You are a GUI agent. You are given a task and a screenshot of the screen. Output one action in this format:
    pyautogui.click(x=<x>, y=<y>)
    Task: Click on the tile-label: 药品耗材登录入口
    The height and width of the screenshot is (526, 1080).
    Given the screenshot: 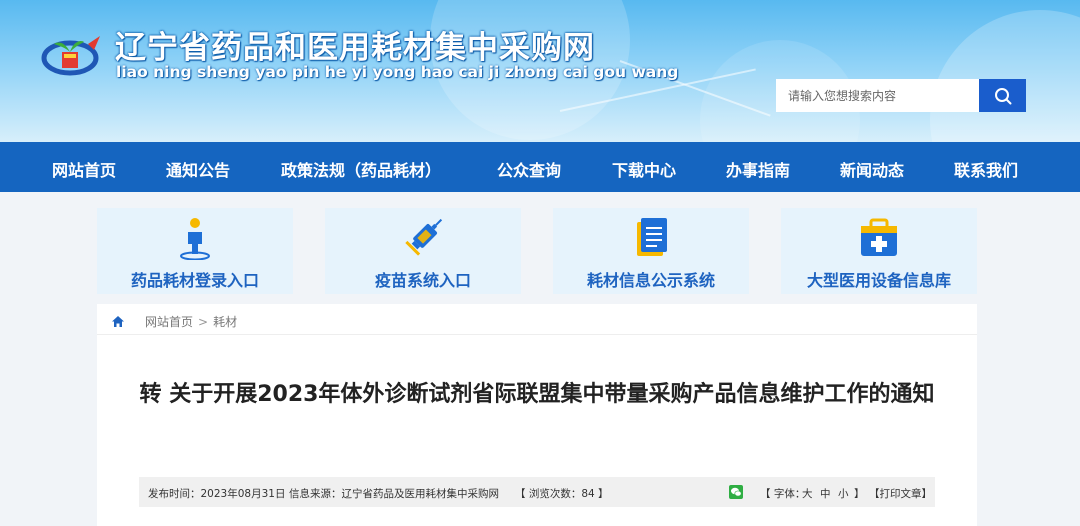 What is the action you would take?
    pyautogui.click(x=194, y=280)
    